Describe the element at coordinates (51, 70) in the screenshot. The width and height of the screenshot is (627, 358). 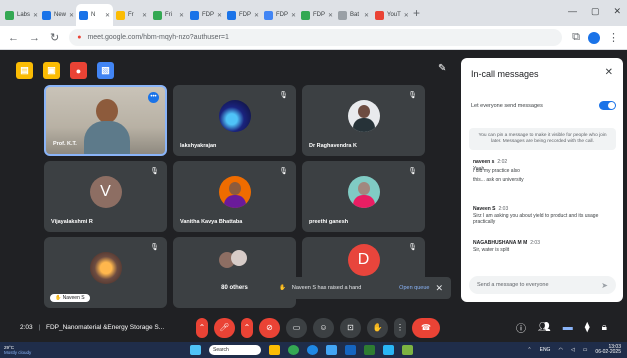
I see `keep-icon: ▣` at that location.